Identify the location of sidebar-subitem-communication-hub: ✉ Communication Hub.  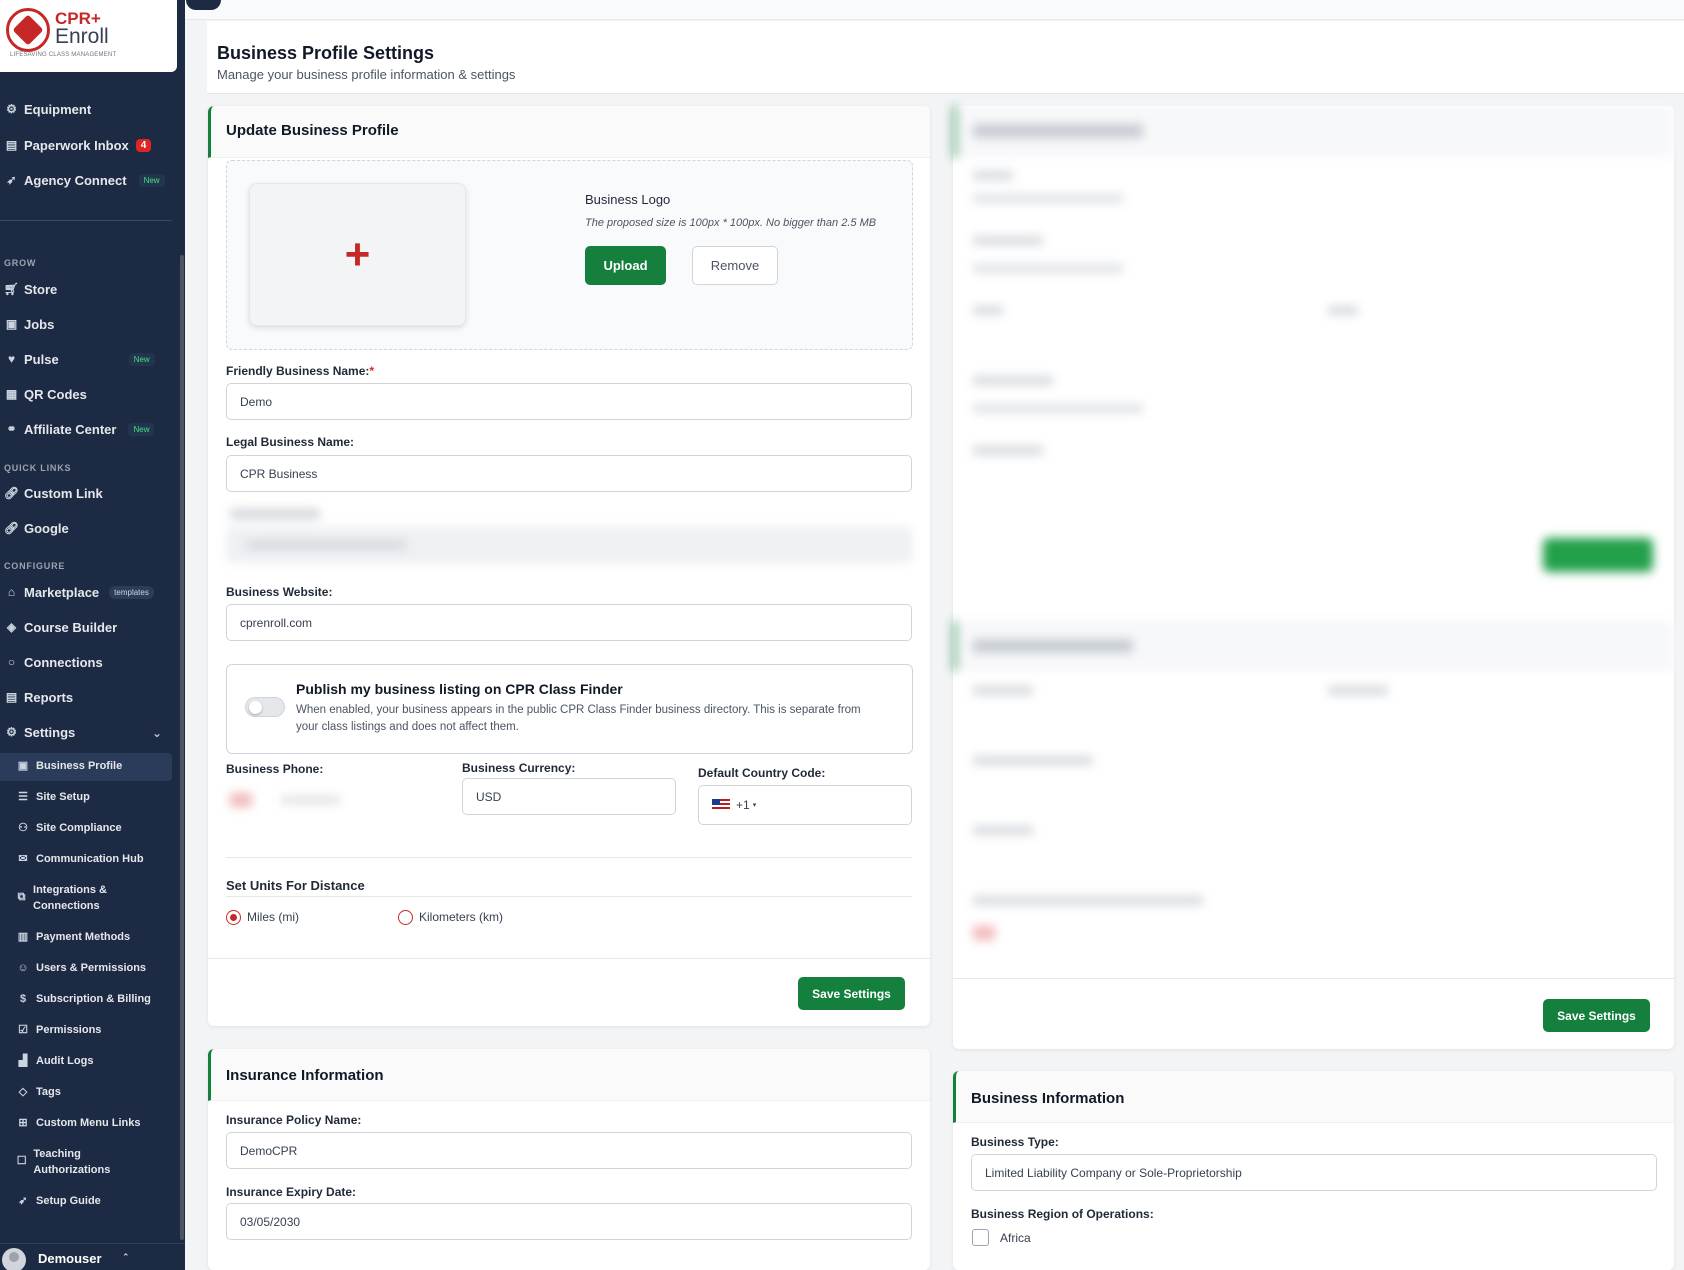
(79, 859).